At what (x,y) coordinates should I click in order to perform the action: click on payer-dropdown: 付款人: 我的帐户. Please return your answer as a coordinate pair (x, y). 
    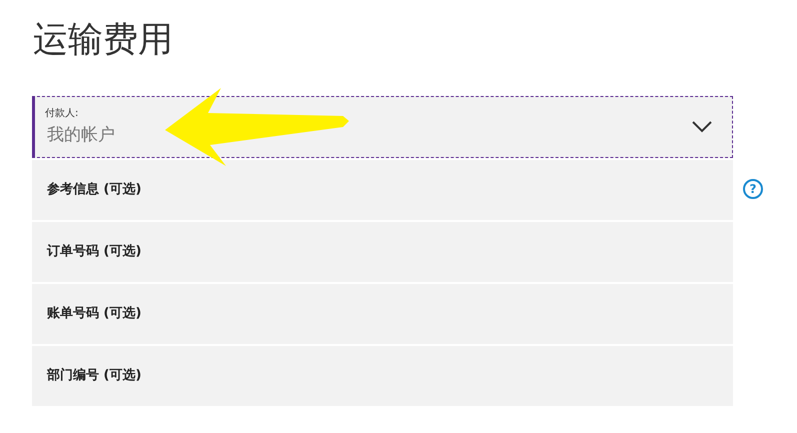
    Looking at the image, I should click on (382, 127).